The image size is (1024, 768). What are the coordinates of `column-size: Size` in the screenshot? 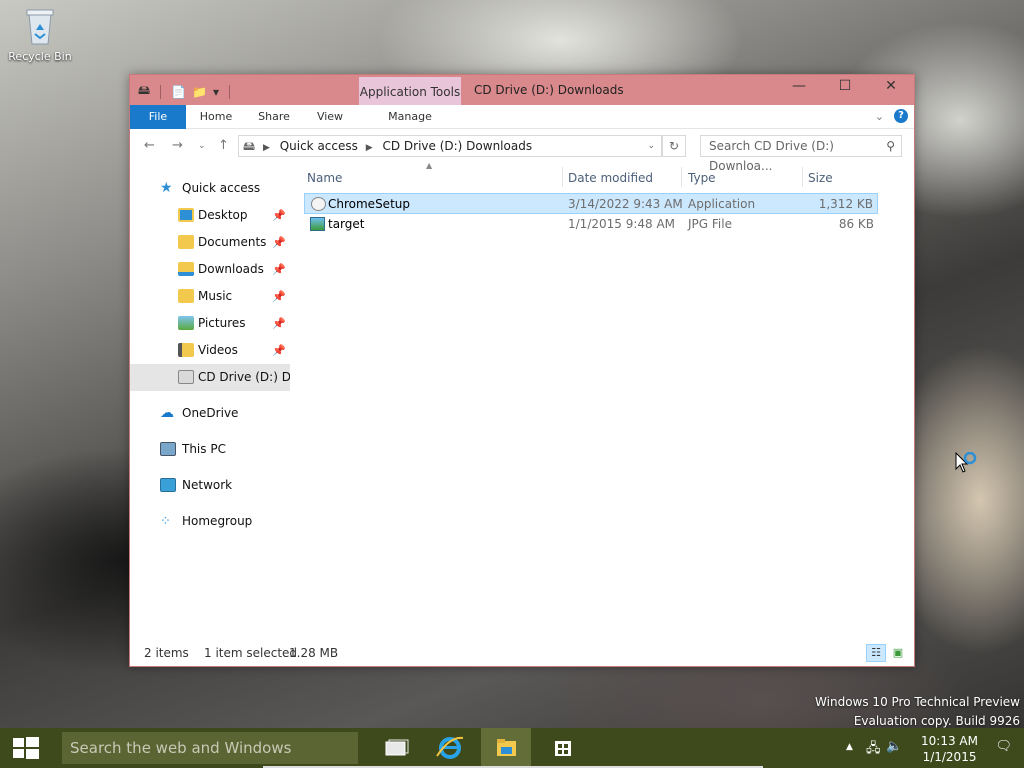 It's located at (820, 178).